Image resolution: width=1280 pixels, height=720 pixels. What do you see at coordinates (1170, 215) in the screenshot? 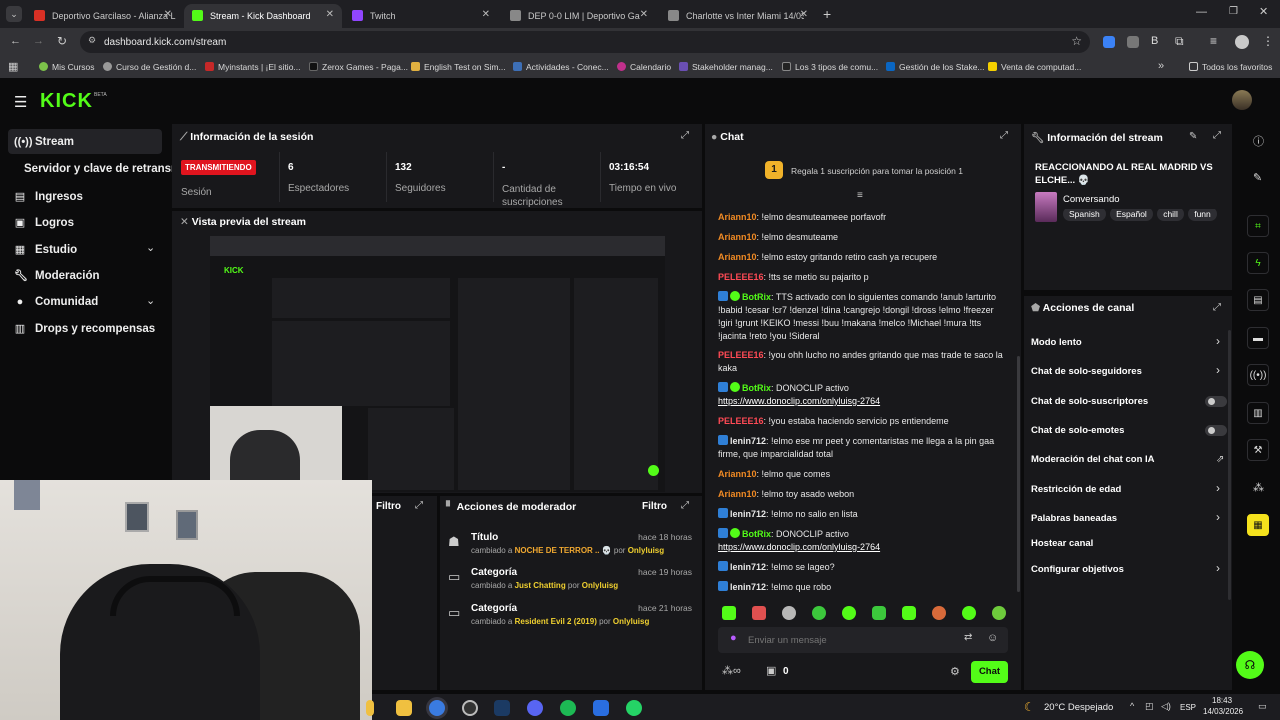
I see `tag-pill: chill` at bounding box center [1170, 215].